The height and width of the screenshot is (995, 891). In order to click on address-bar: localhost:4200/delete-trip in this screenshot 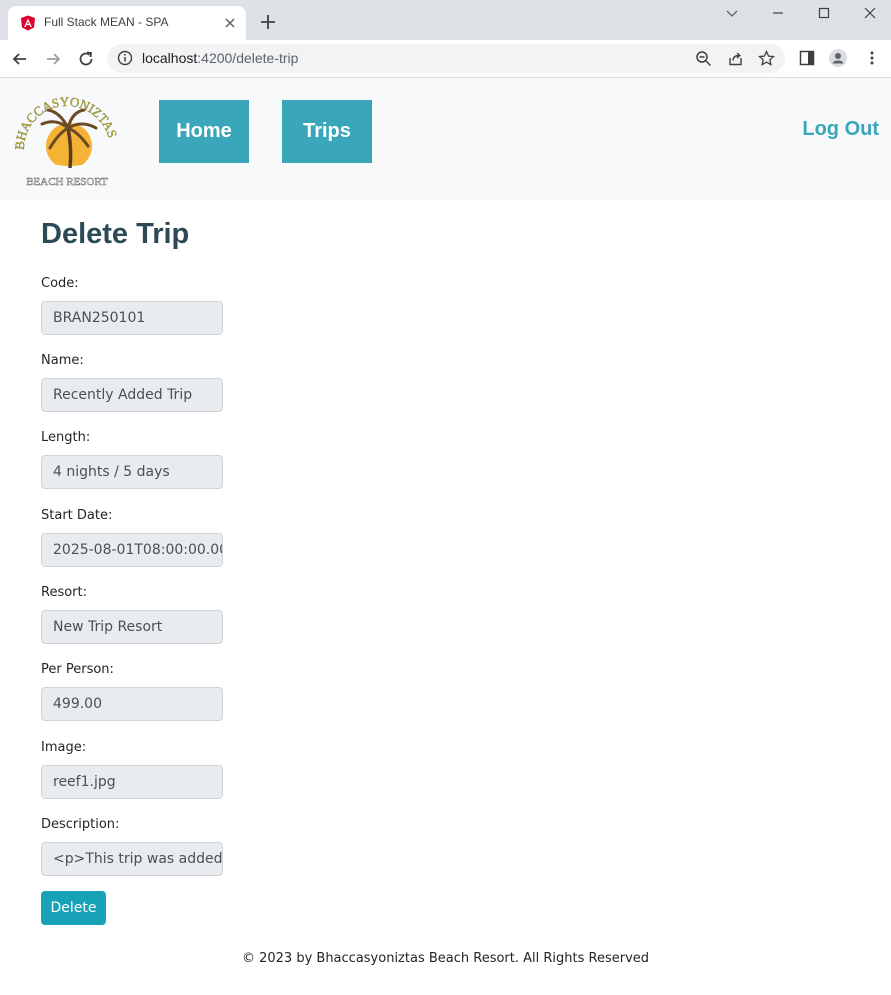, I will do `click(446, 58)`.